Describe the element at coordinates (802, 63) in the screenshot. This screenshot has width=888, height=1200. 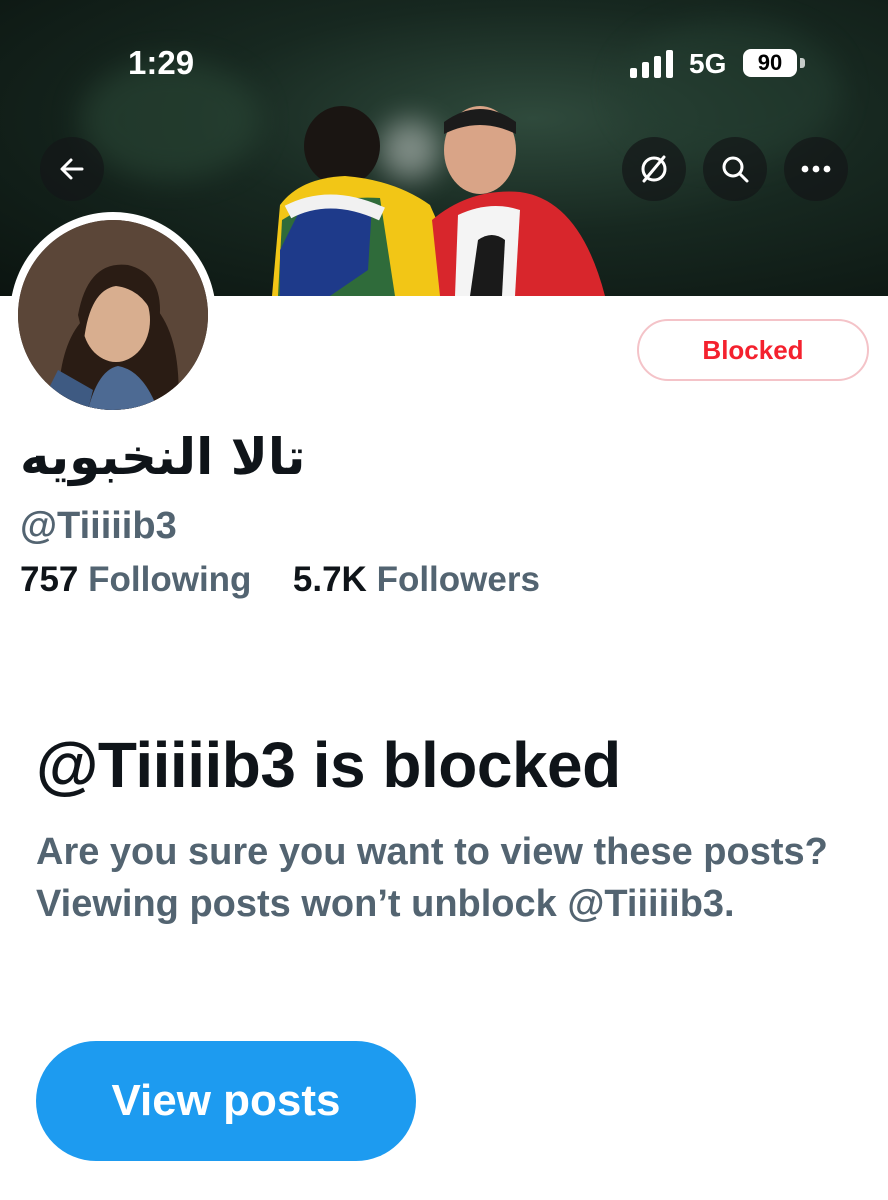
I see `battery-tip` at that location.